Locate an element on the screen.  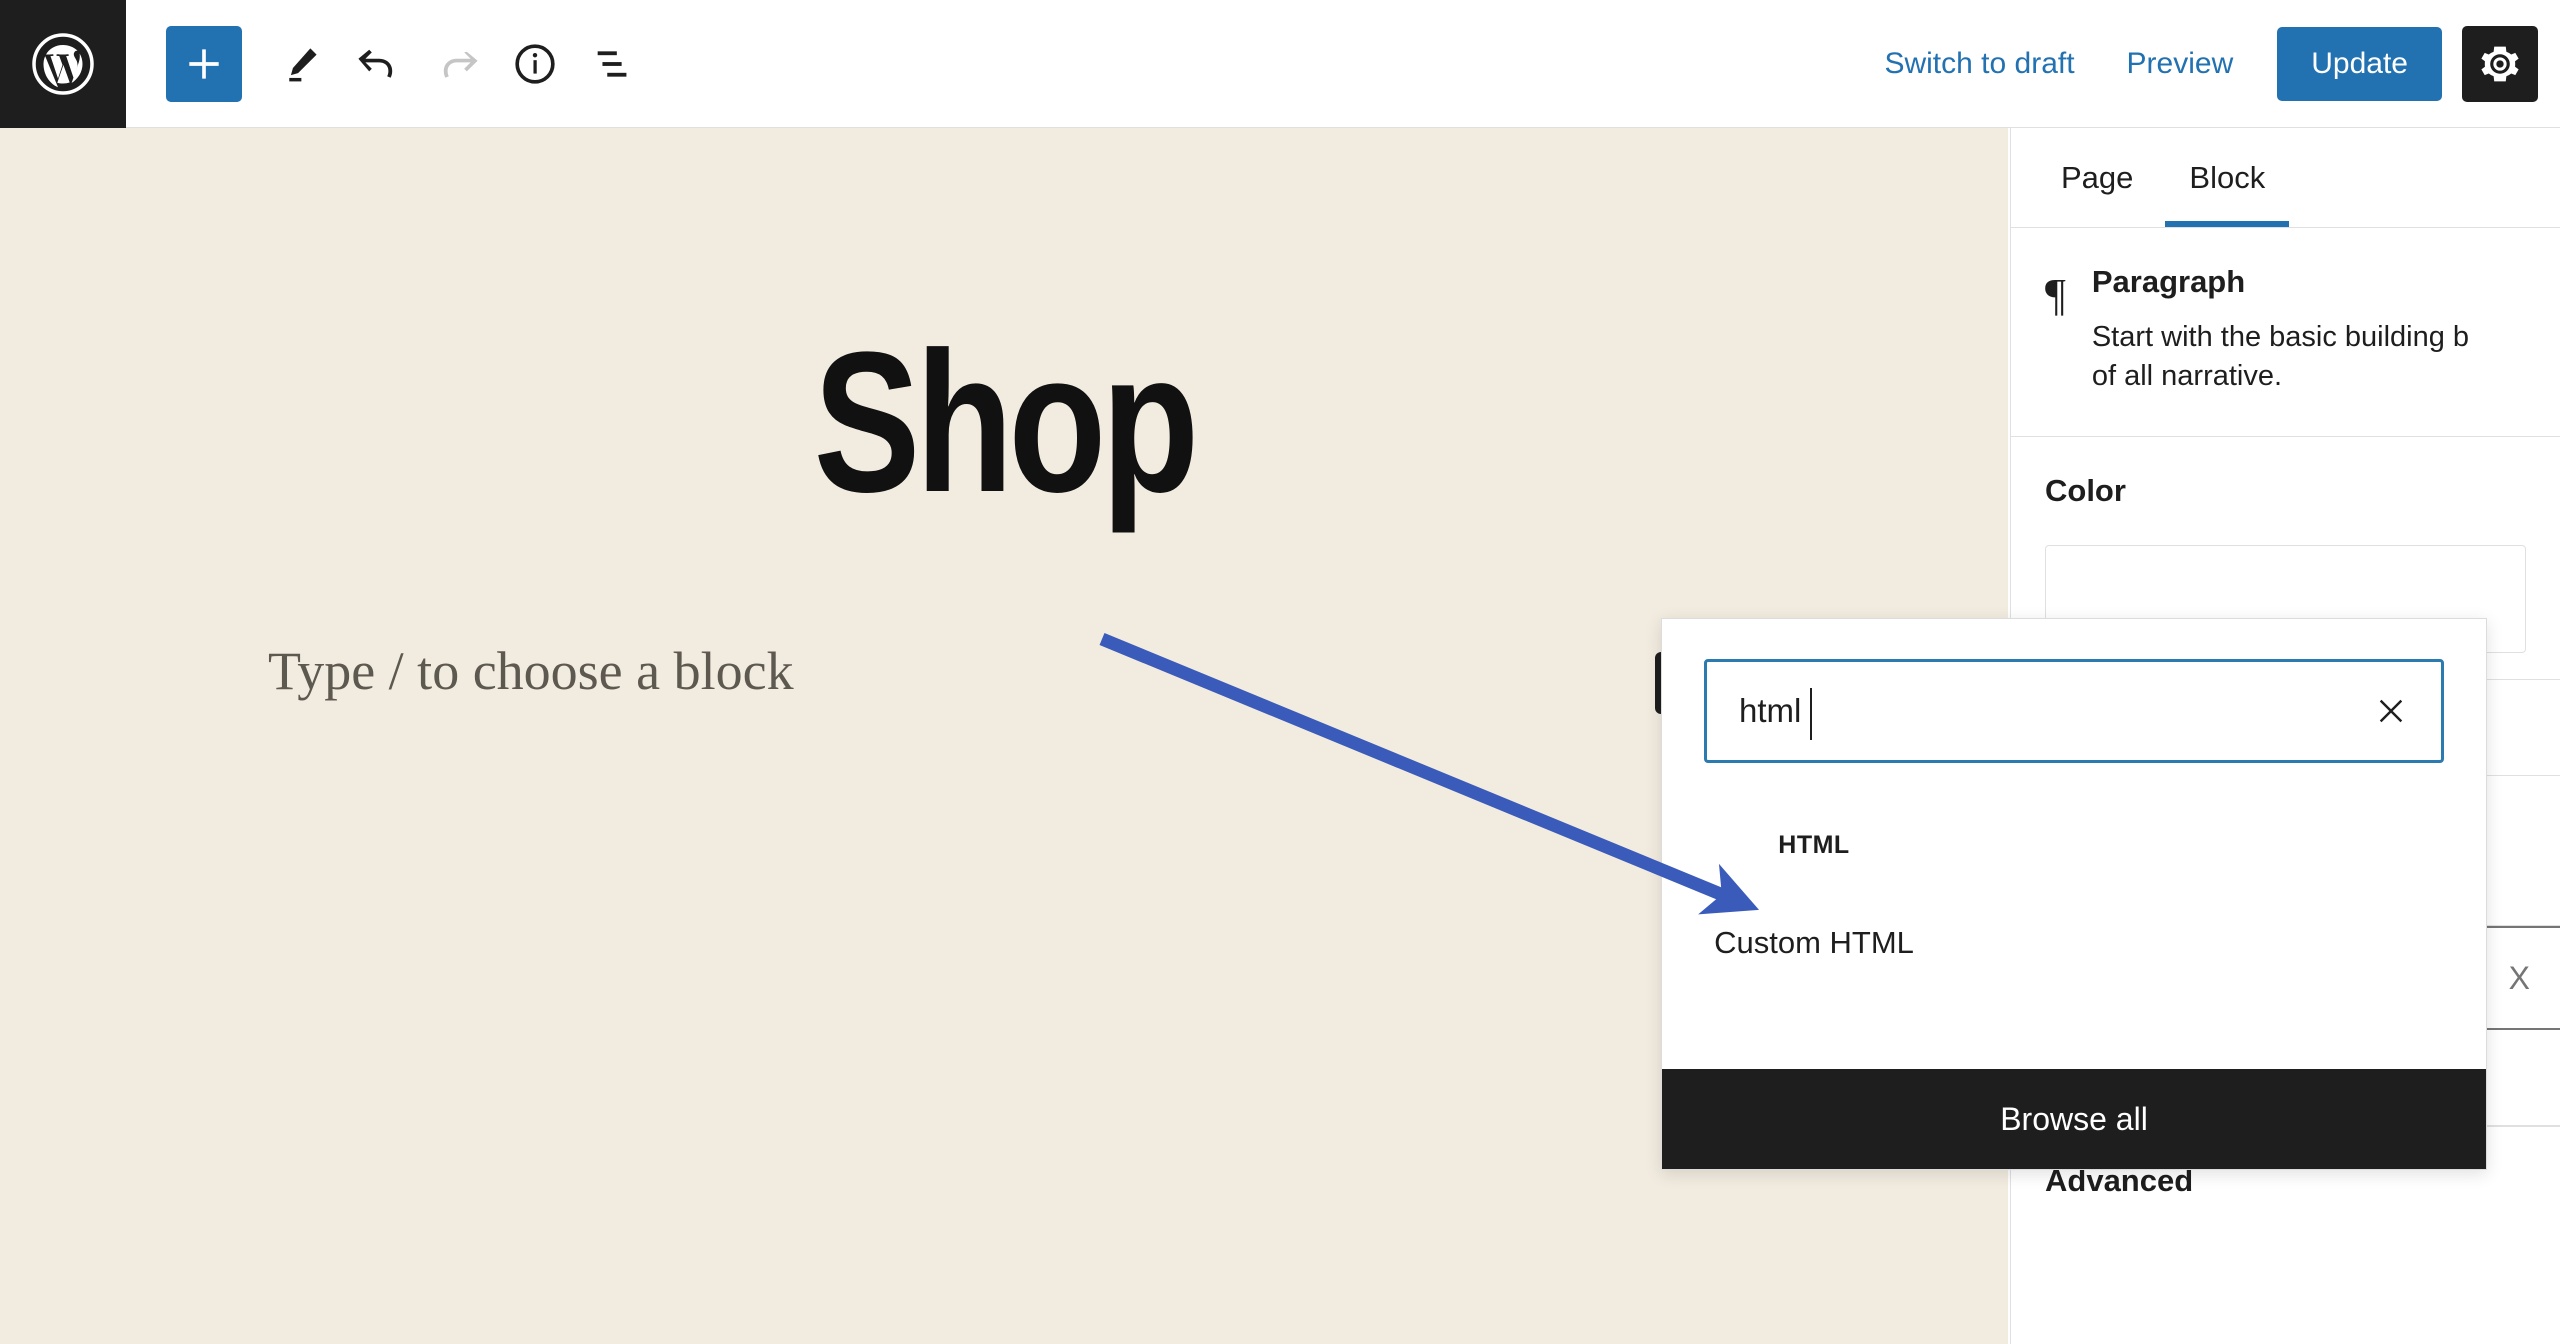
plus-icon is located at coordinates (204, 64).